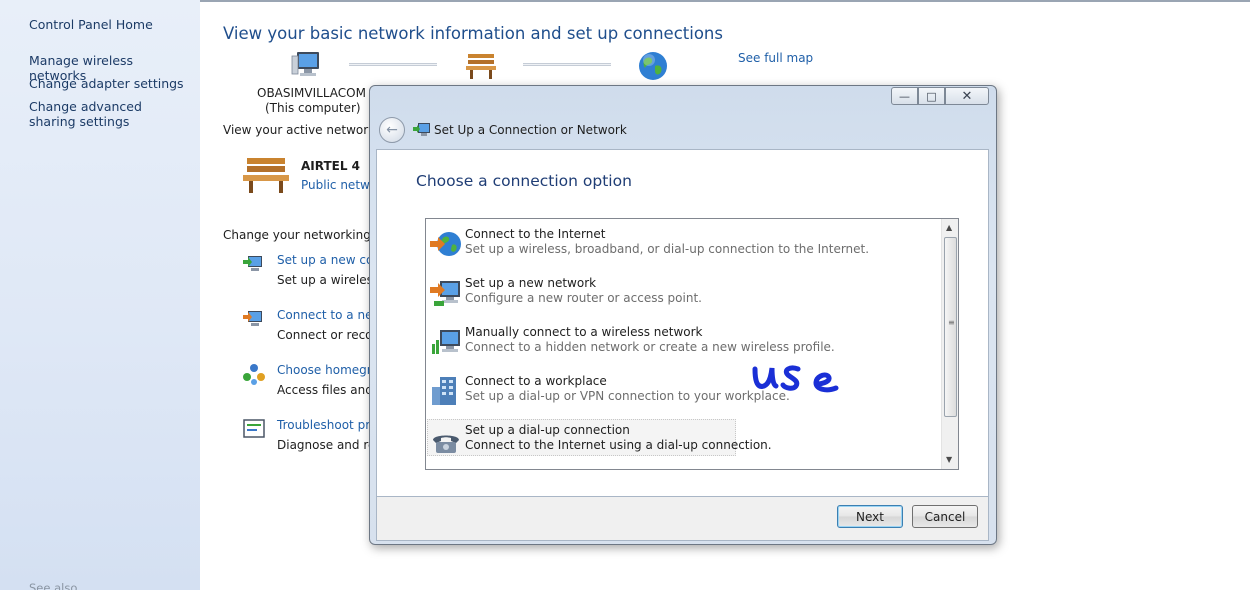 The image size is (1250, 590). I want to click on option-desc: Configure a new router or access point., so click(583, 298).